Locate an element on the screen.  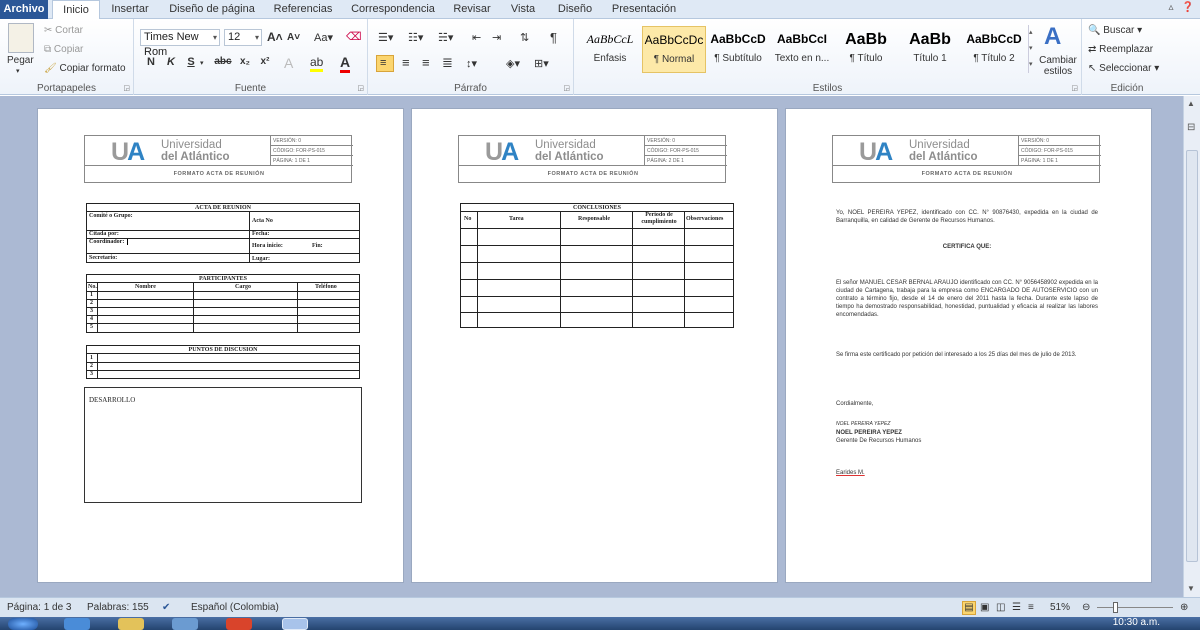
cursor-icon: ↖ is located at coordinates (1092, 68).